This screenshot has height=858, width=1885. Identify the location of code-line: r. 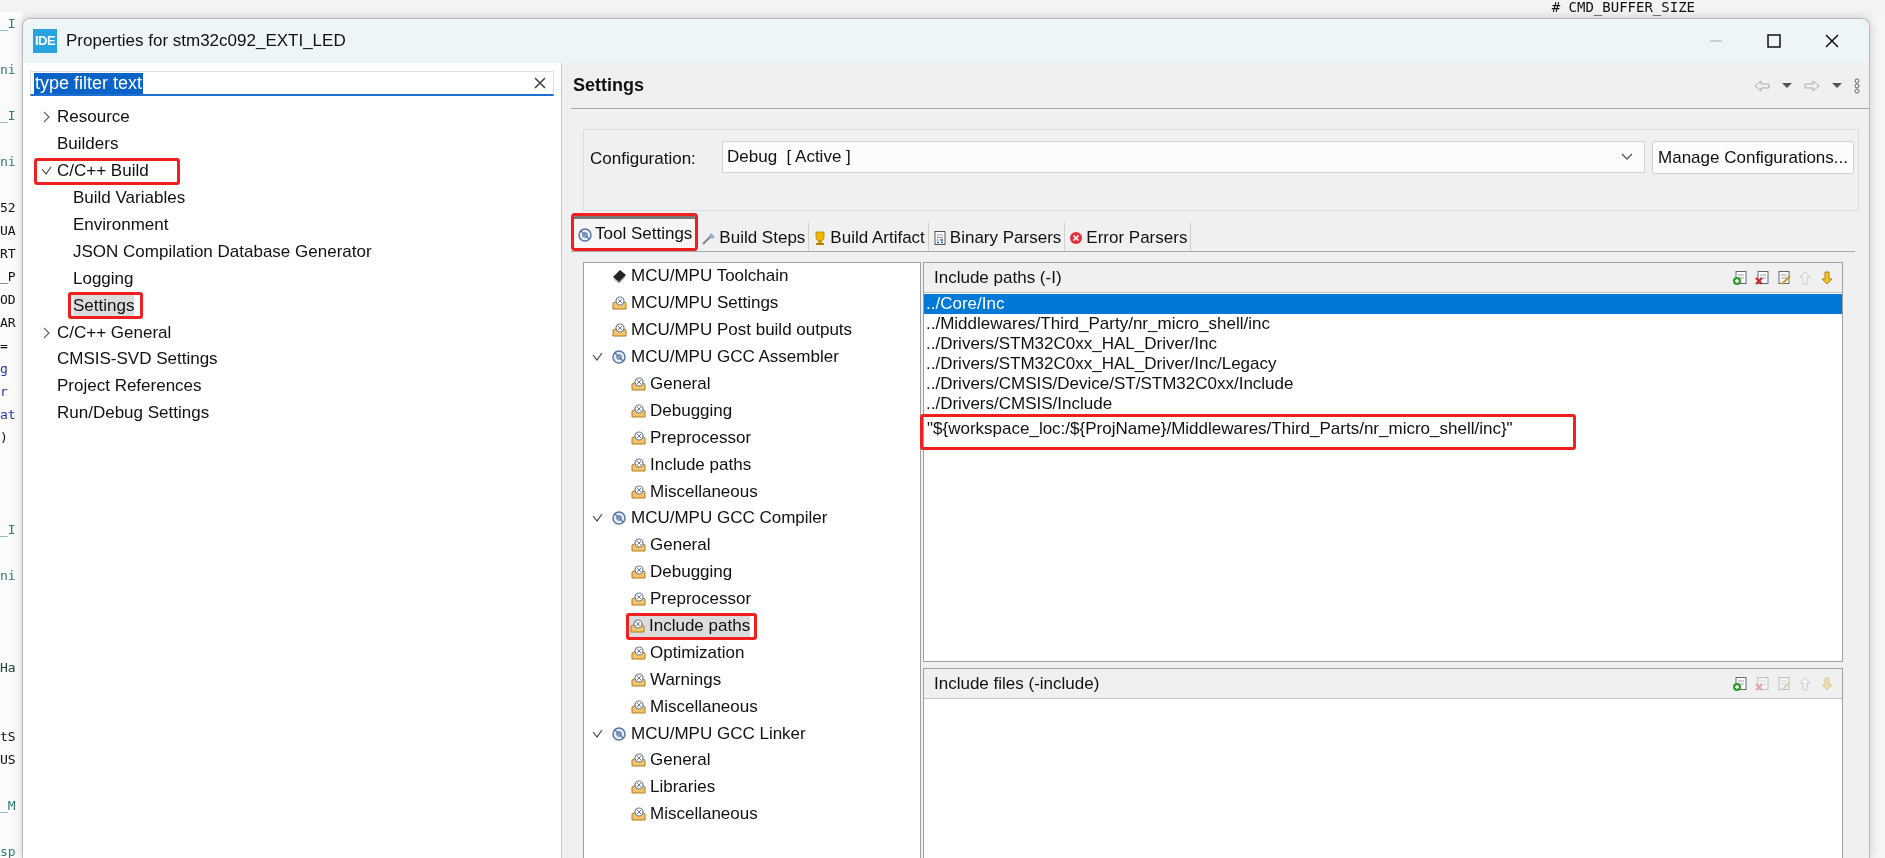
(4, 392).